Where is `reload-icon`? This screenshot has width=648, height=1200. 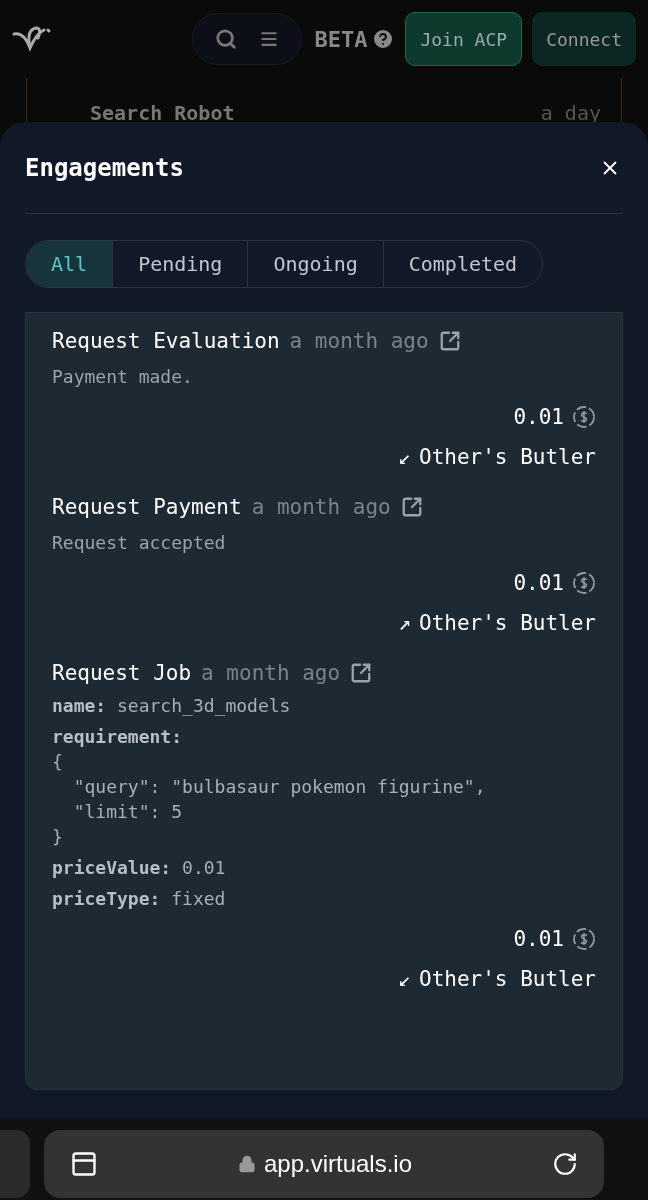
reload-icon is located at coordinates (565, 1164).